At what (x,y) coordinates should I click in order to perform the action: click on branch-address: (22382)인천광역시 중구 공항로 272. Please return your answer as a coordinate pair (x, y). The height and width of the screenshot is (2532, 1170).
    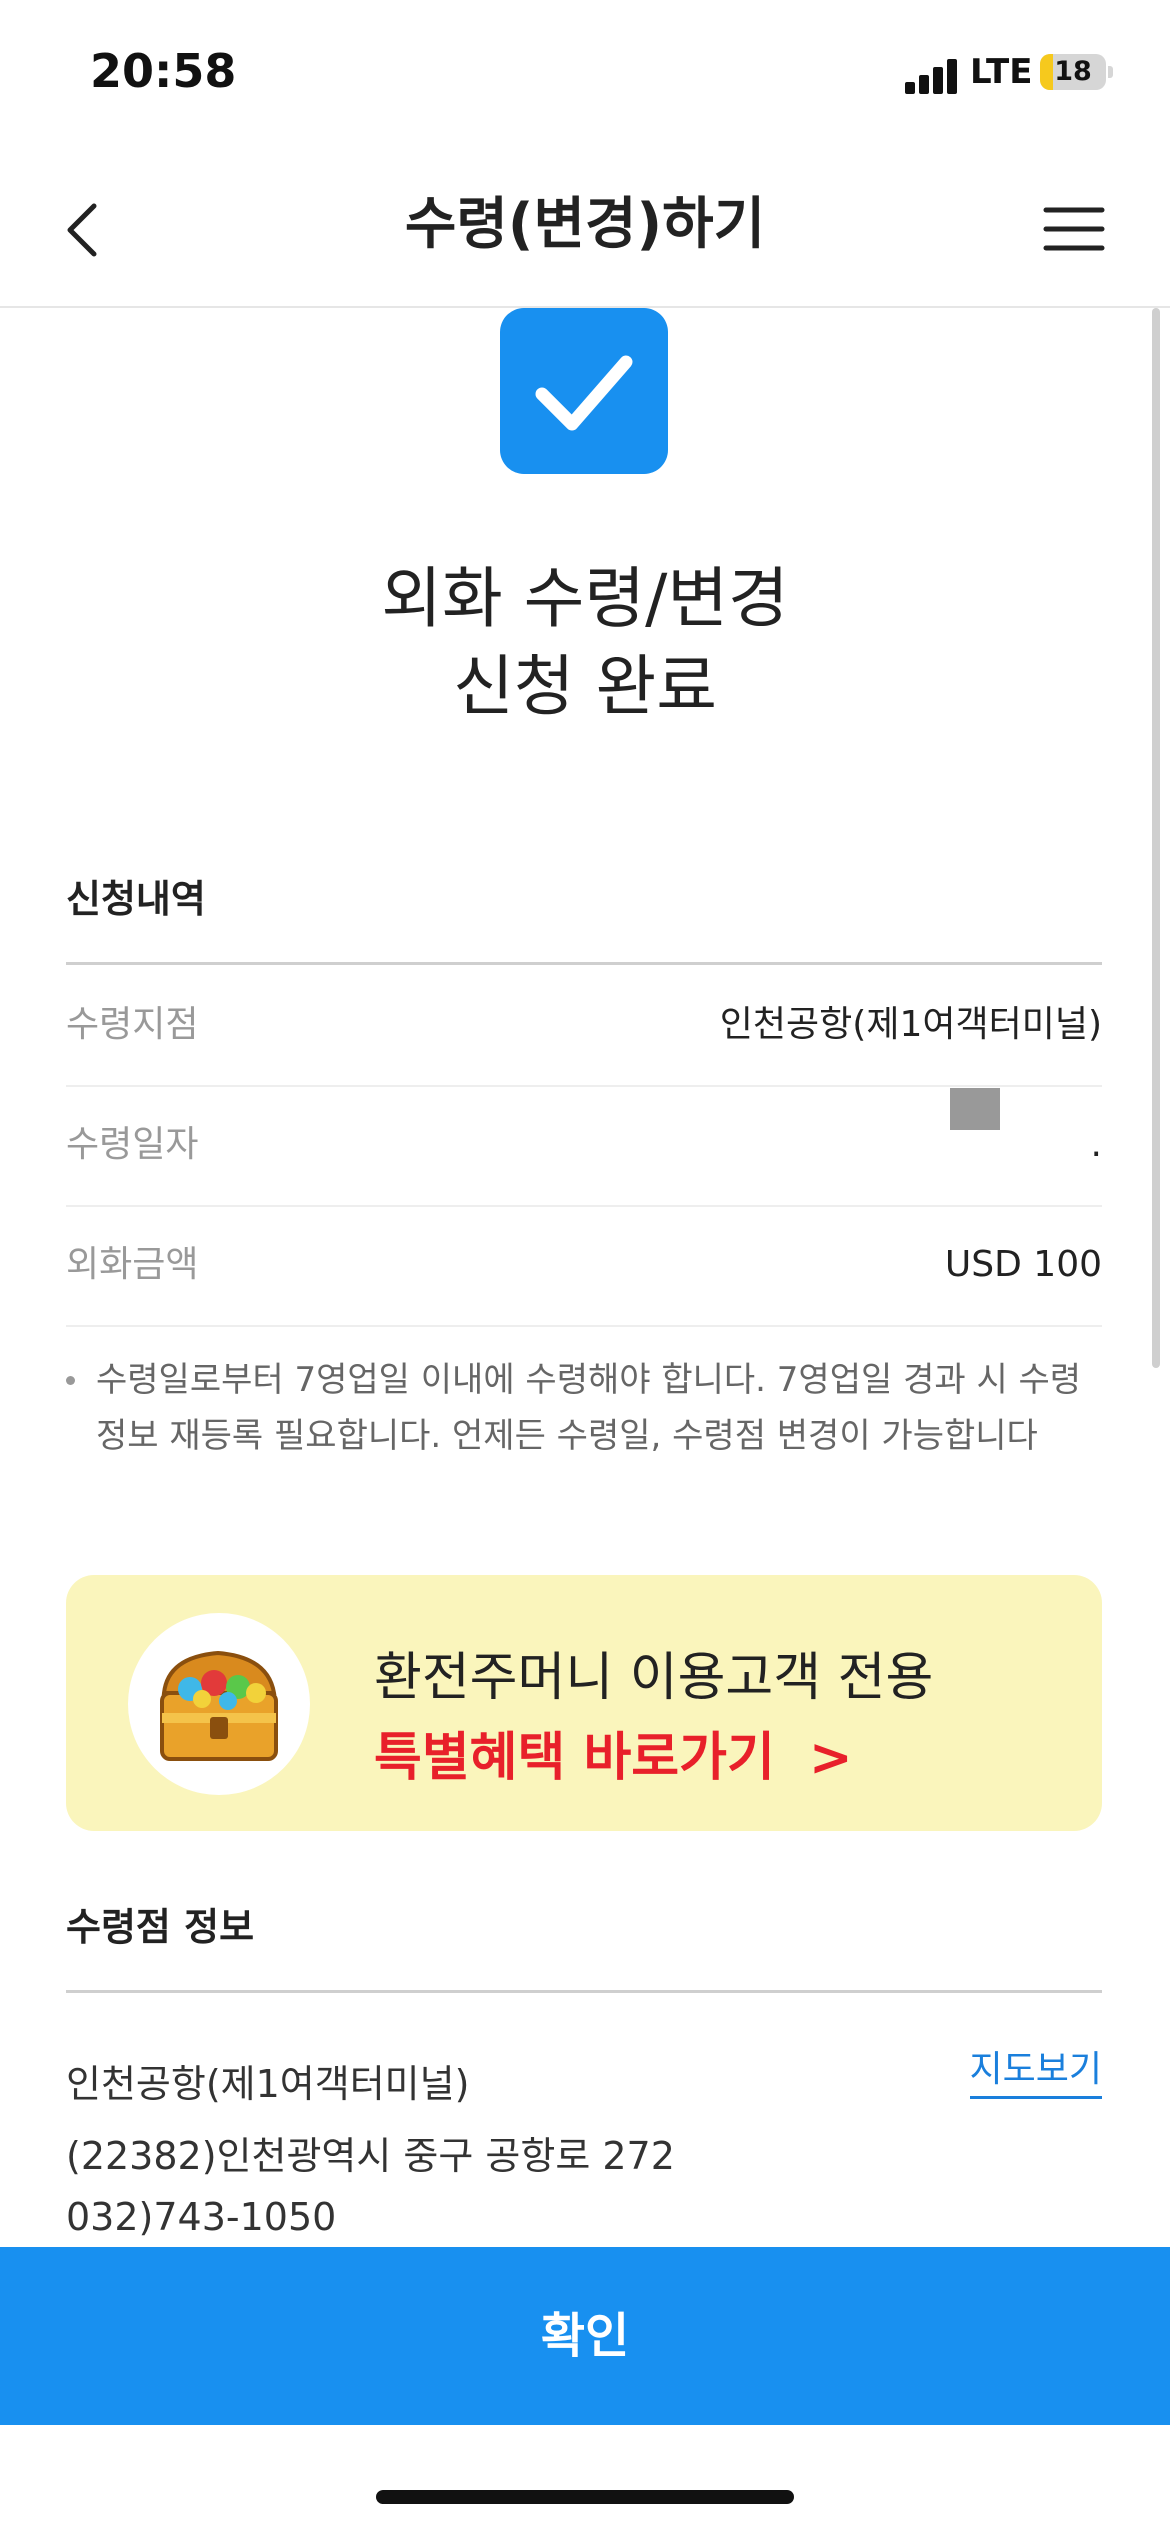
    Looking at the image, I should click on (370, 2156).